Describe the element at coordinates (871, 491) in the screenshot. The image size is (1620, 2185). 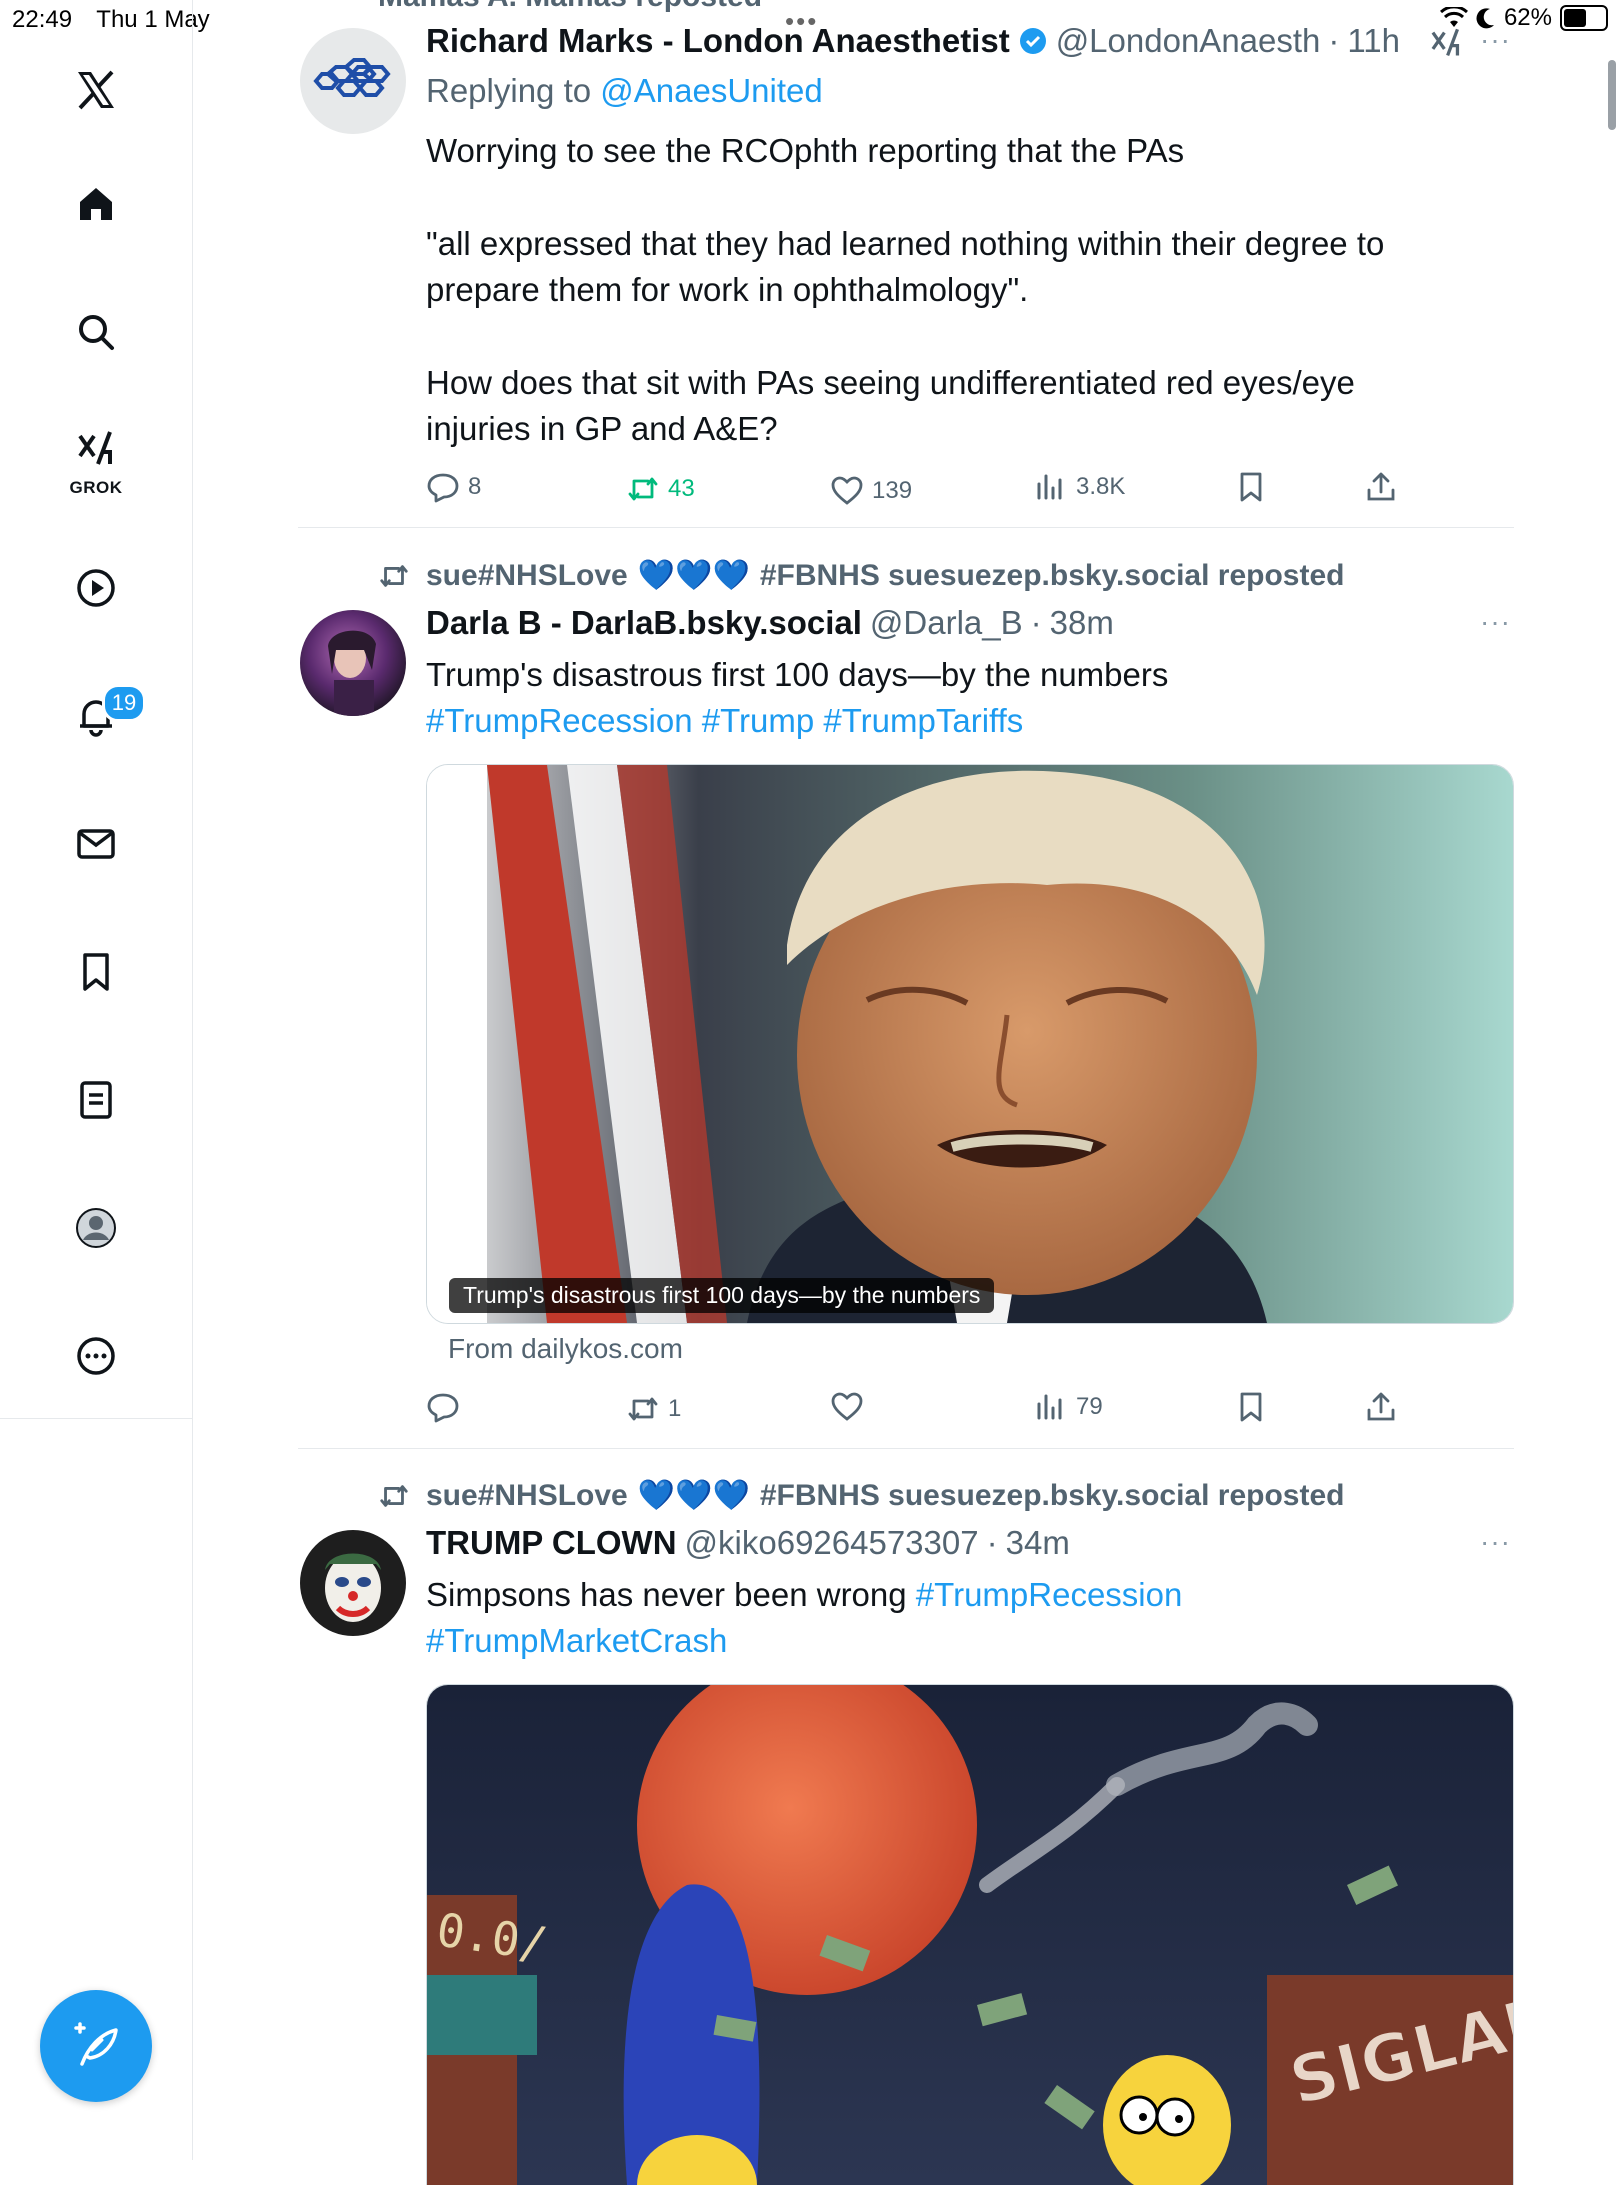
I see `like-button: 139` at that location.